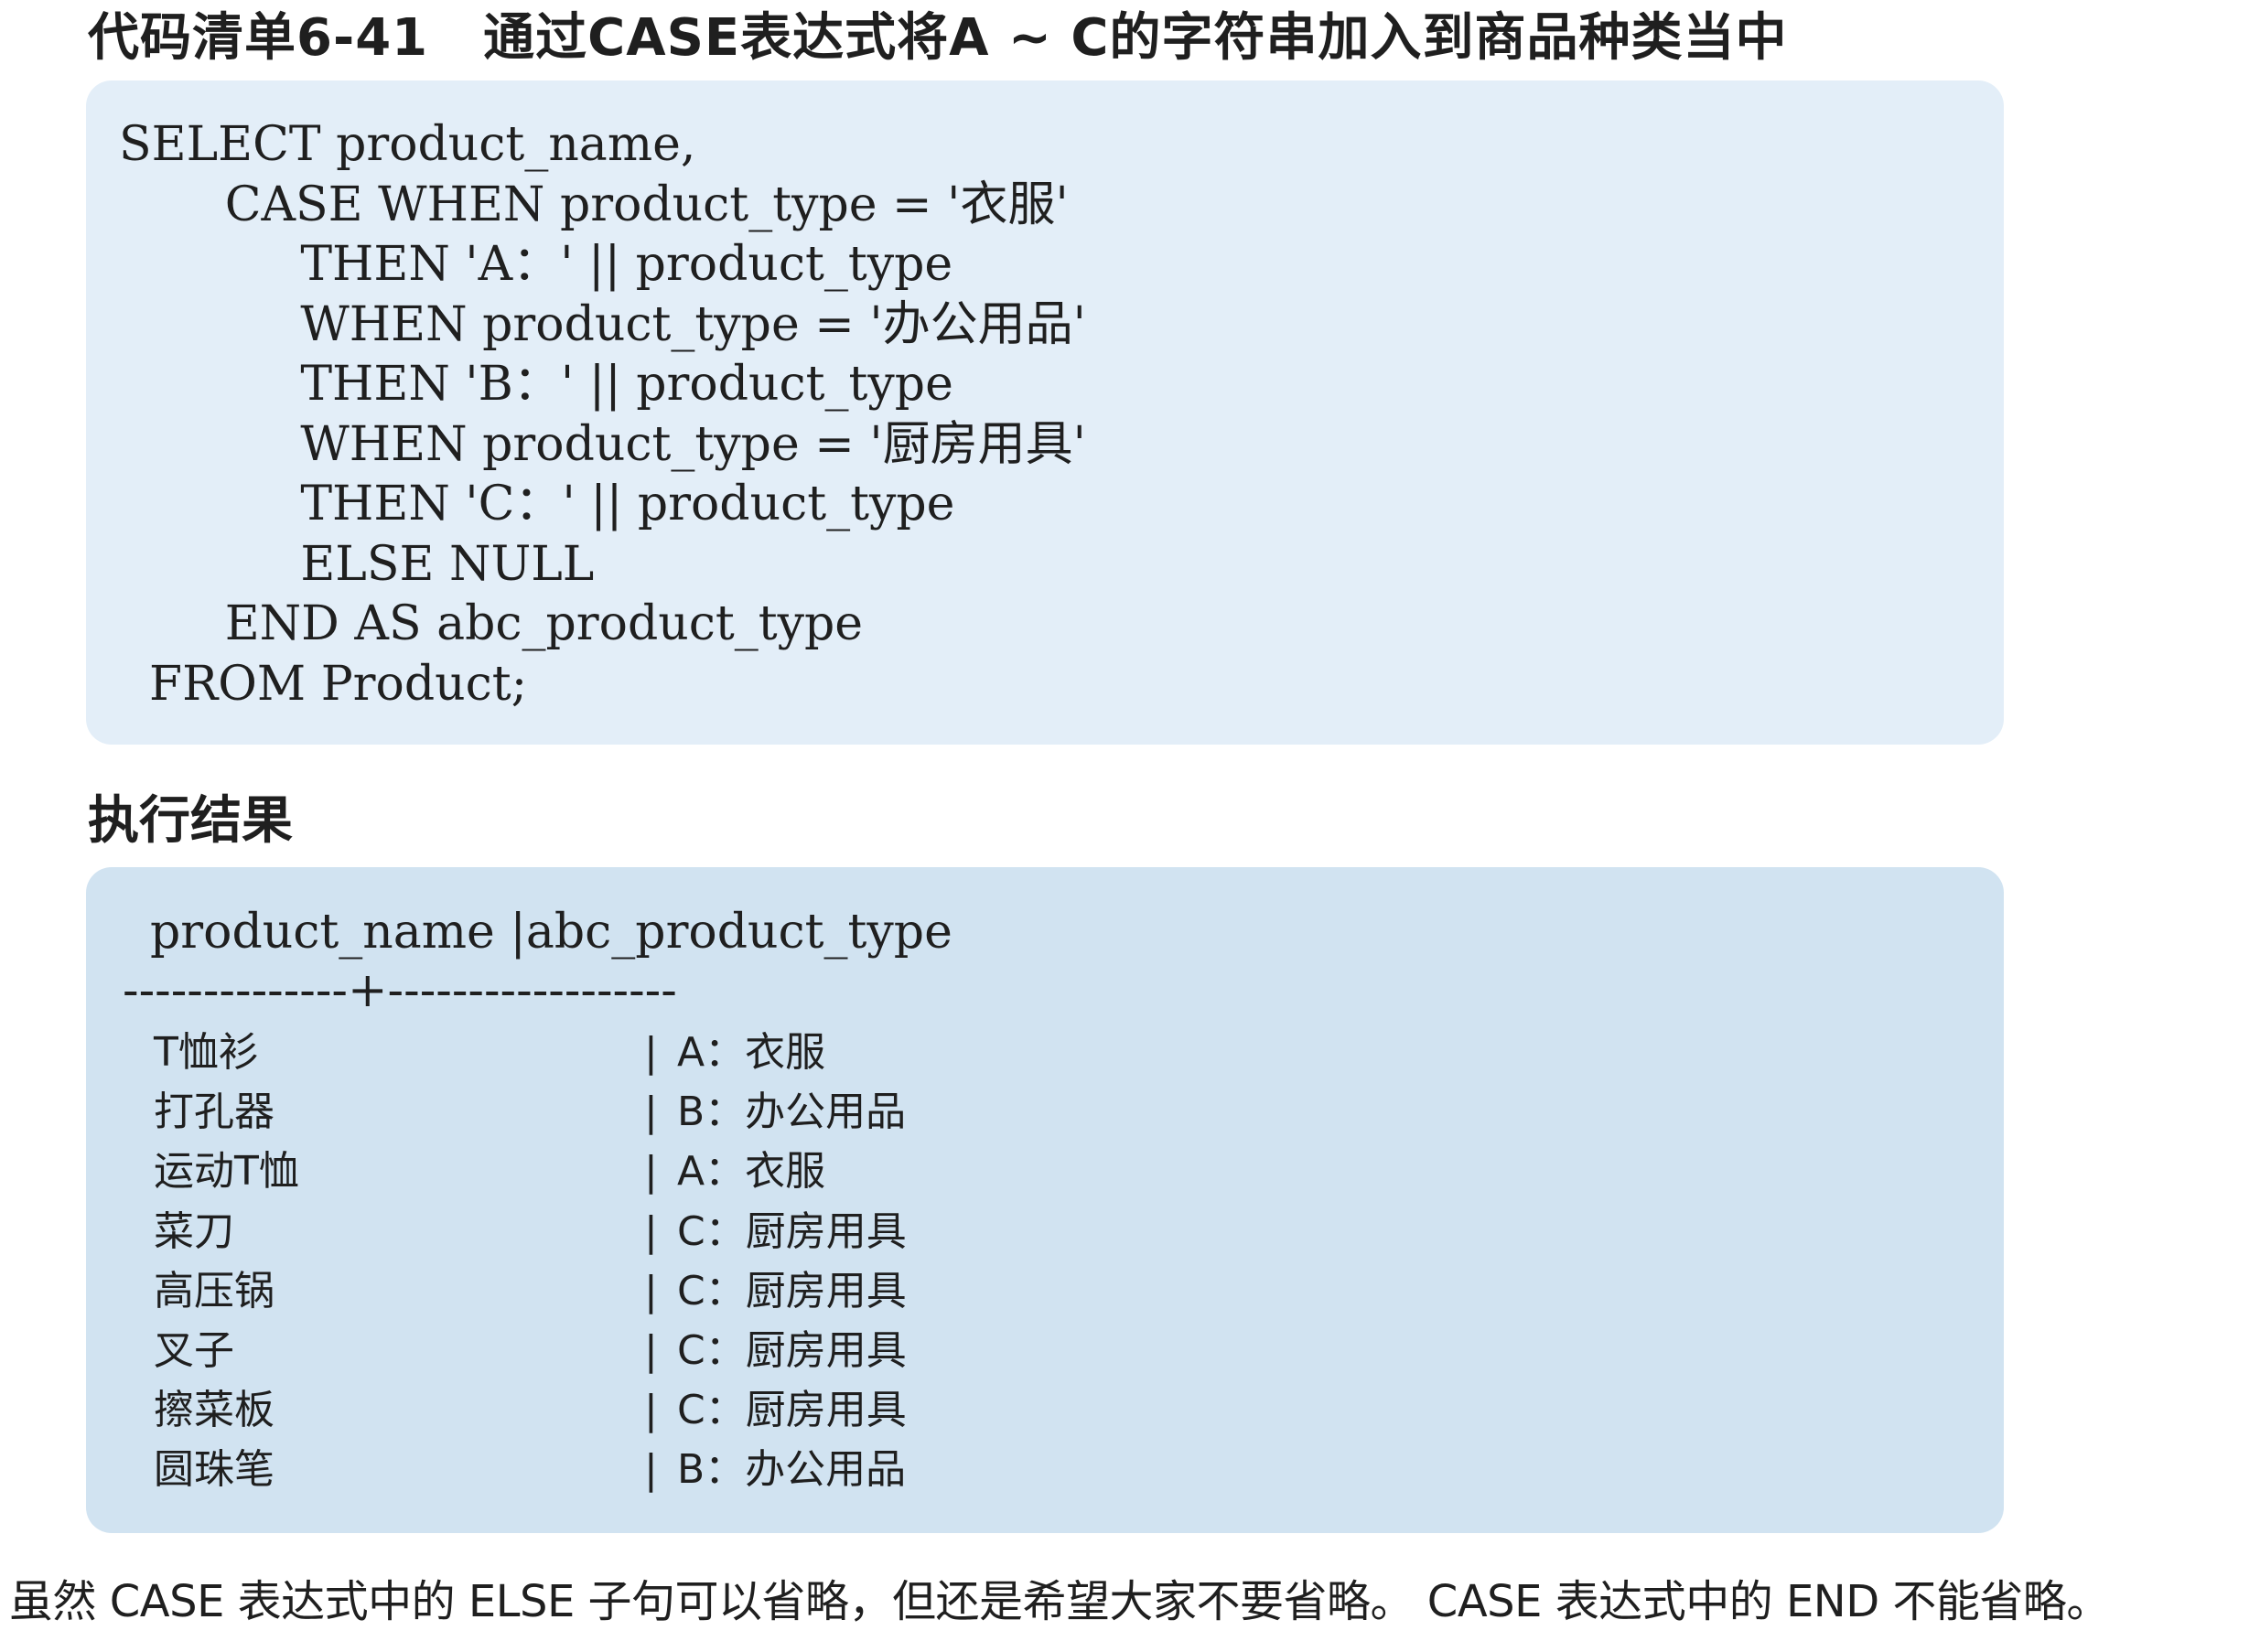 Image resolution: width=2260 pixels, height=1652 pixels. Describe the element at coordinates (536, 264) in the screenshot. I see `code-line: THEN 'A：' || product_type` at that location.